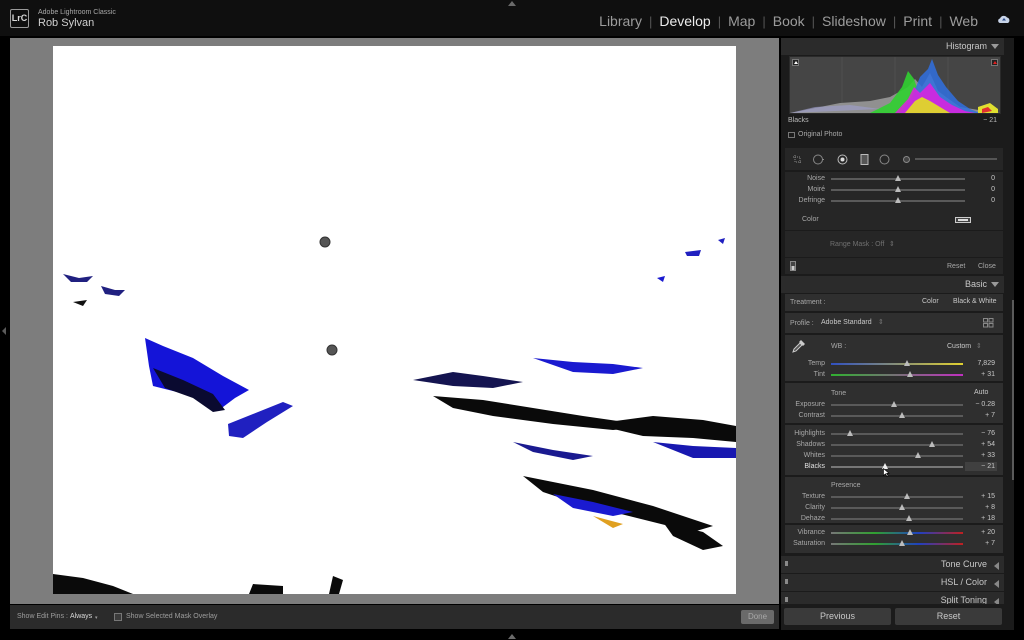  Describe the element at coordinates (987, 266) in the screenshot. I see `mask-close-button: Close` at that location.